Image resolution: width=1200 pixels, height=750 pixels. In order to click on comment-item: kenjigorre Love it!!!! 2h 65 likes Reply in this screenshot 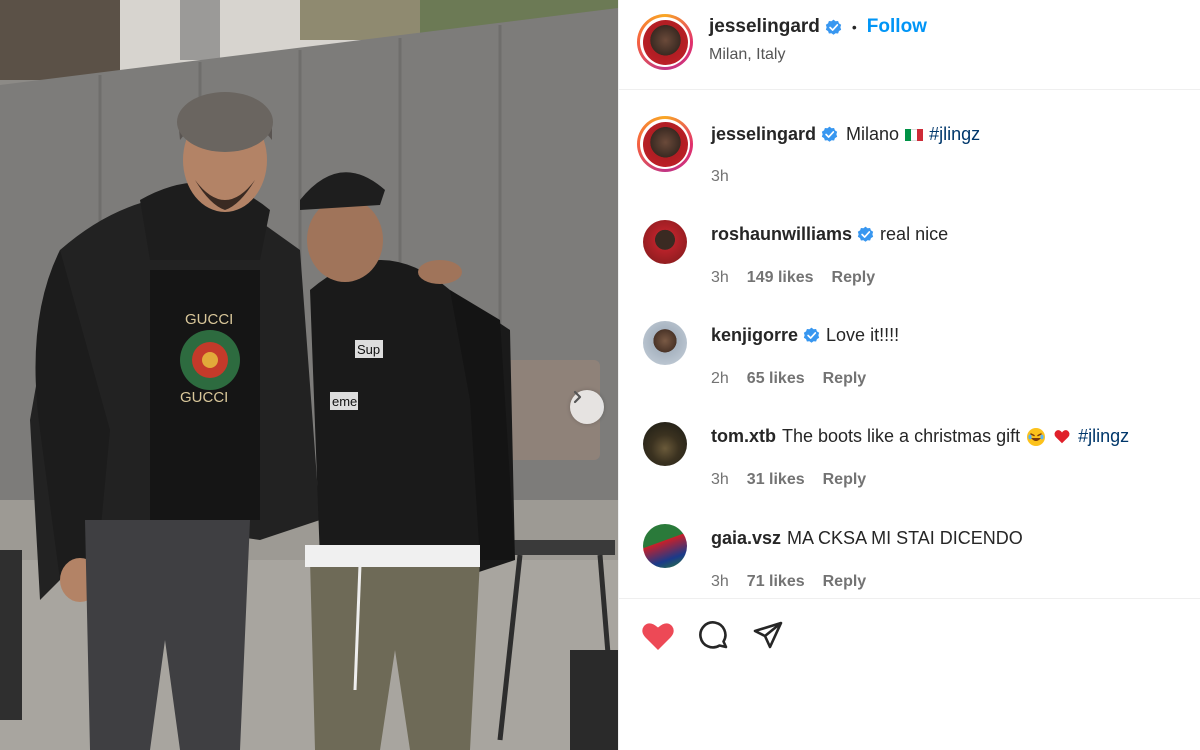, I will do `click(909, 361)`.